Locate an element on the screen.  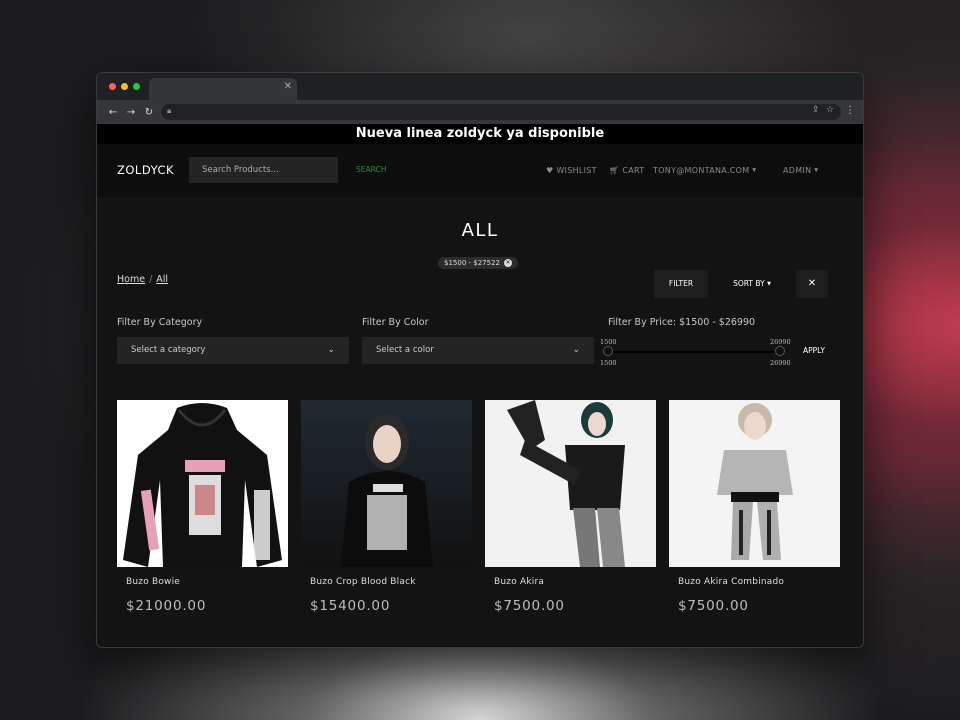
color-select-value: Select a color is located at coordinates (405, 350).